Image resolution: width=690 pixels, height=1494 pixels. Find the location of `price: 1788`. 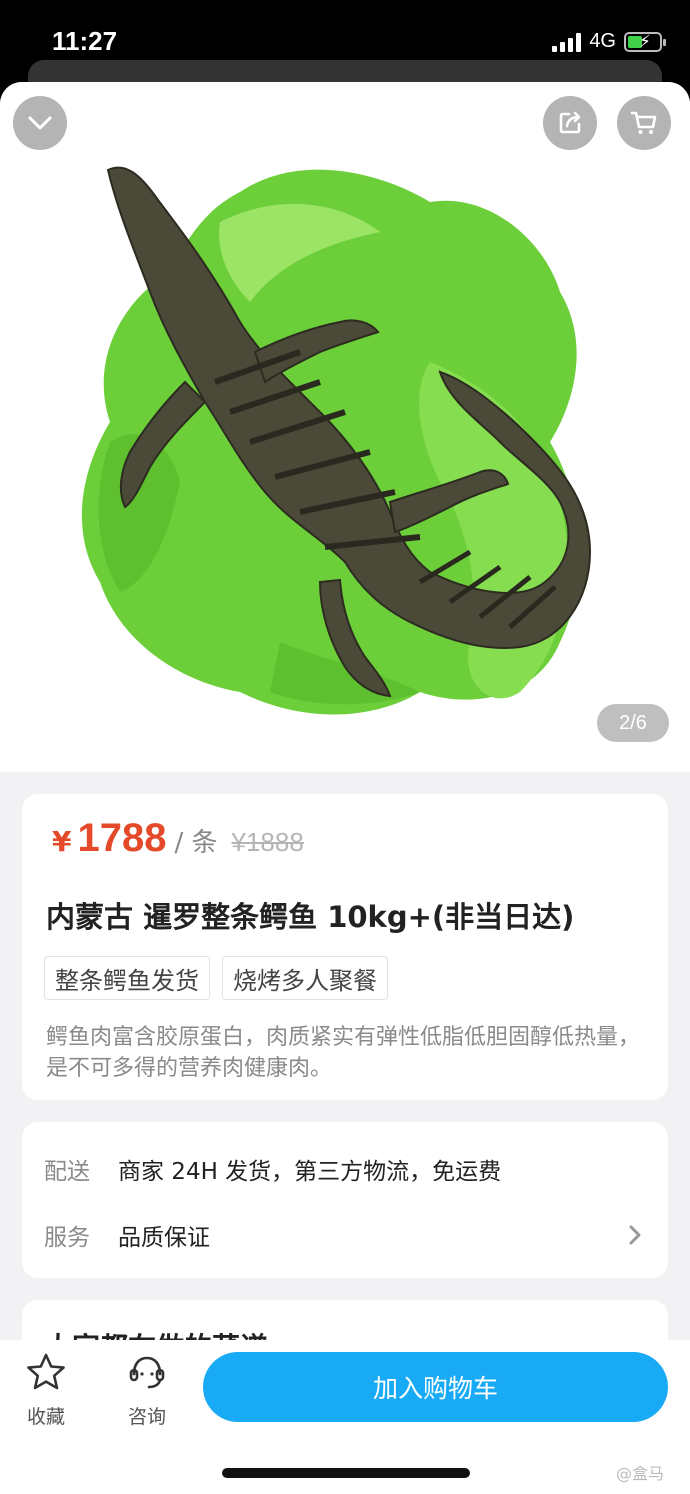

price: 1788 is located at coordinates (122, 838).